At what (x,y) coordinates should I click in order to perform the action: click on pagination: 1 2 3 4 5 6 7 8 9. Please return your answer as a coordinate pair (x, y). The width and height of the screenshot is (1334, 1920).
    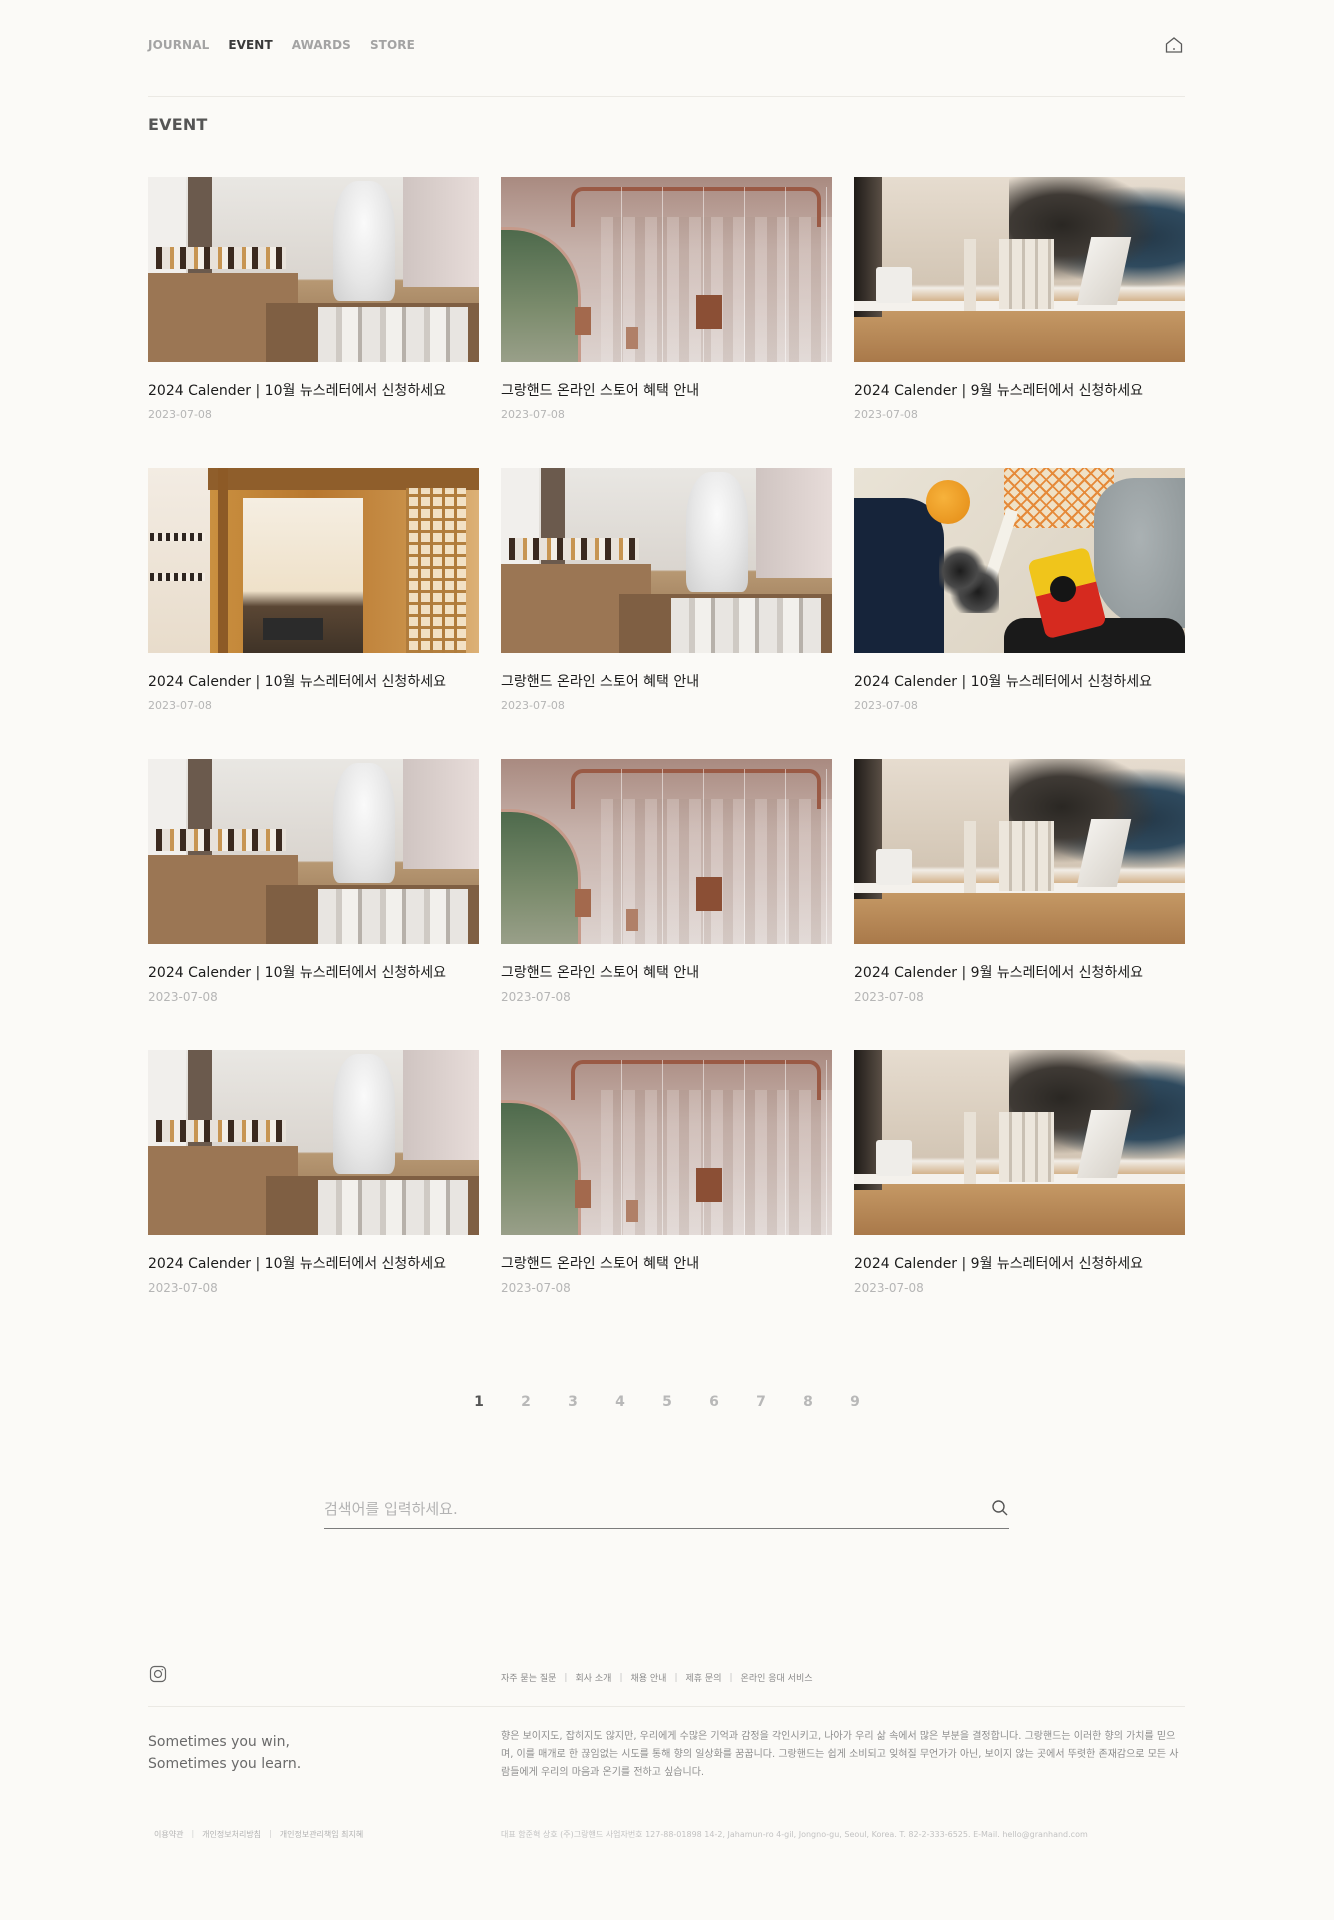
    Looking at the image, I should click on (667, 1402).